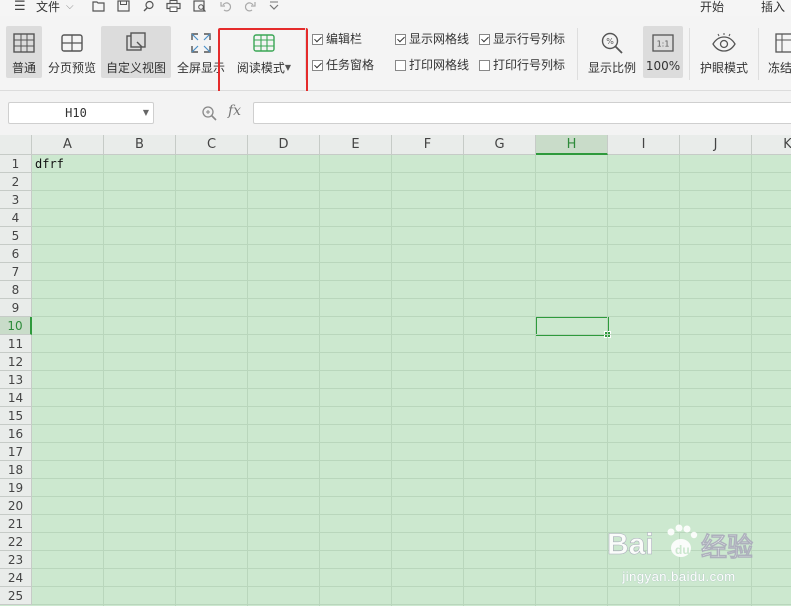 The height and width of the screenshot is (606, 791). I want to click on formula-bar-checkbox: 编辑栏, so click(337, 39).